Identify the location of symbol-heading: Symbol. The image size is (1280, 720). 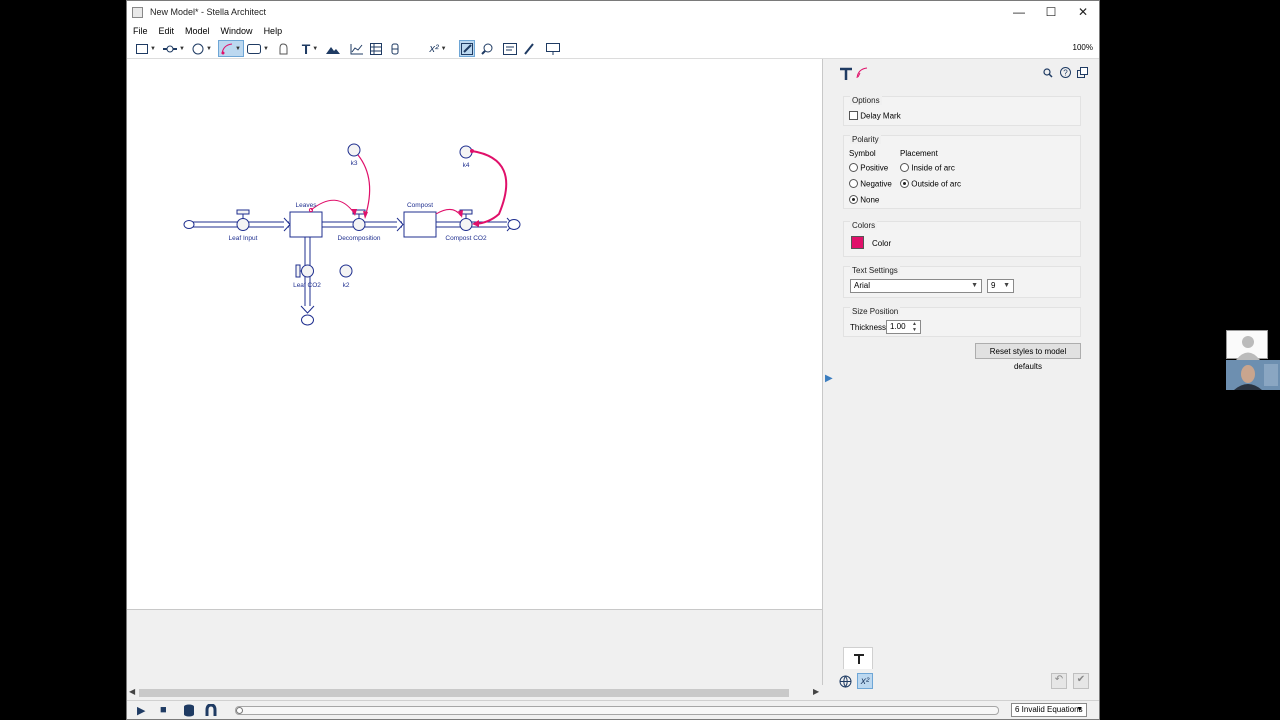
(862, 153).